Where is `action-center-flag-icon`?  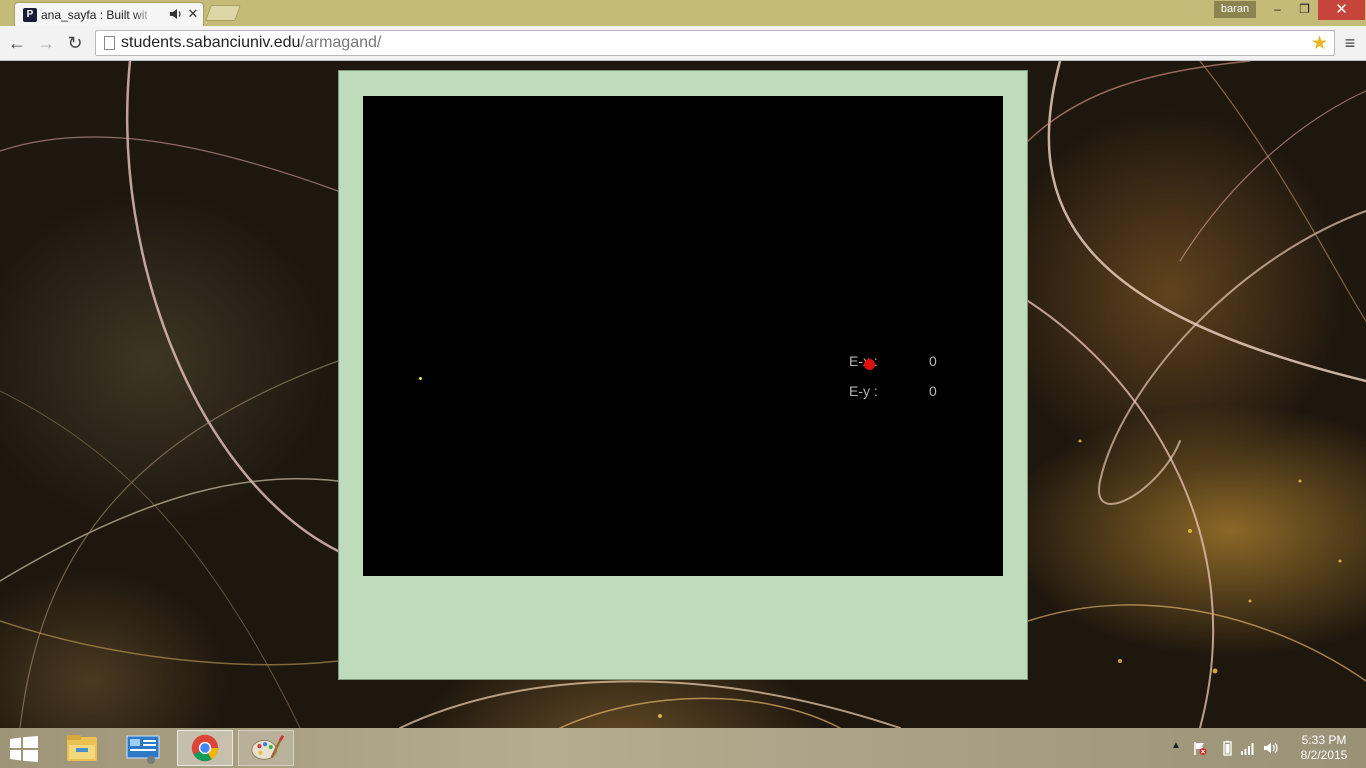 action-center-flag-icon is located at coordinates (1200, 748).